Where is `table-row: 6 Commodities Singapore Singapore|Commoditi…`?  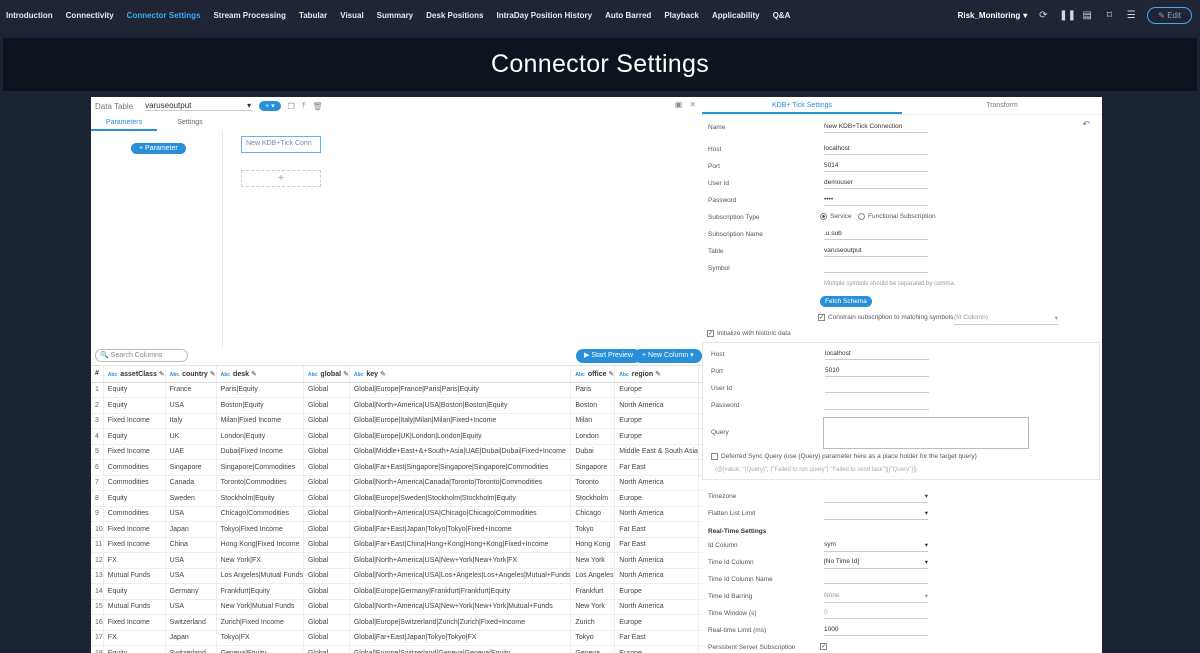 table-row: 6 Commodities Singapore Singapore|Commoditi… is located at coordinates (396, 467).